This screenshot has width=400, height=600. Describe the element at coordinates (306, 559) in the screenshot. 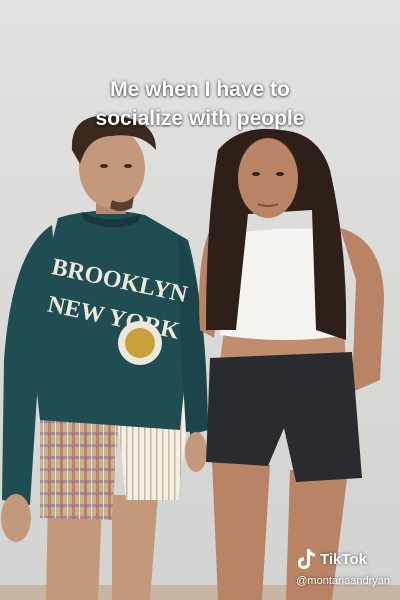

I see `tiktok-note-icon` at that location.